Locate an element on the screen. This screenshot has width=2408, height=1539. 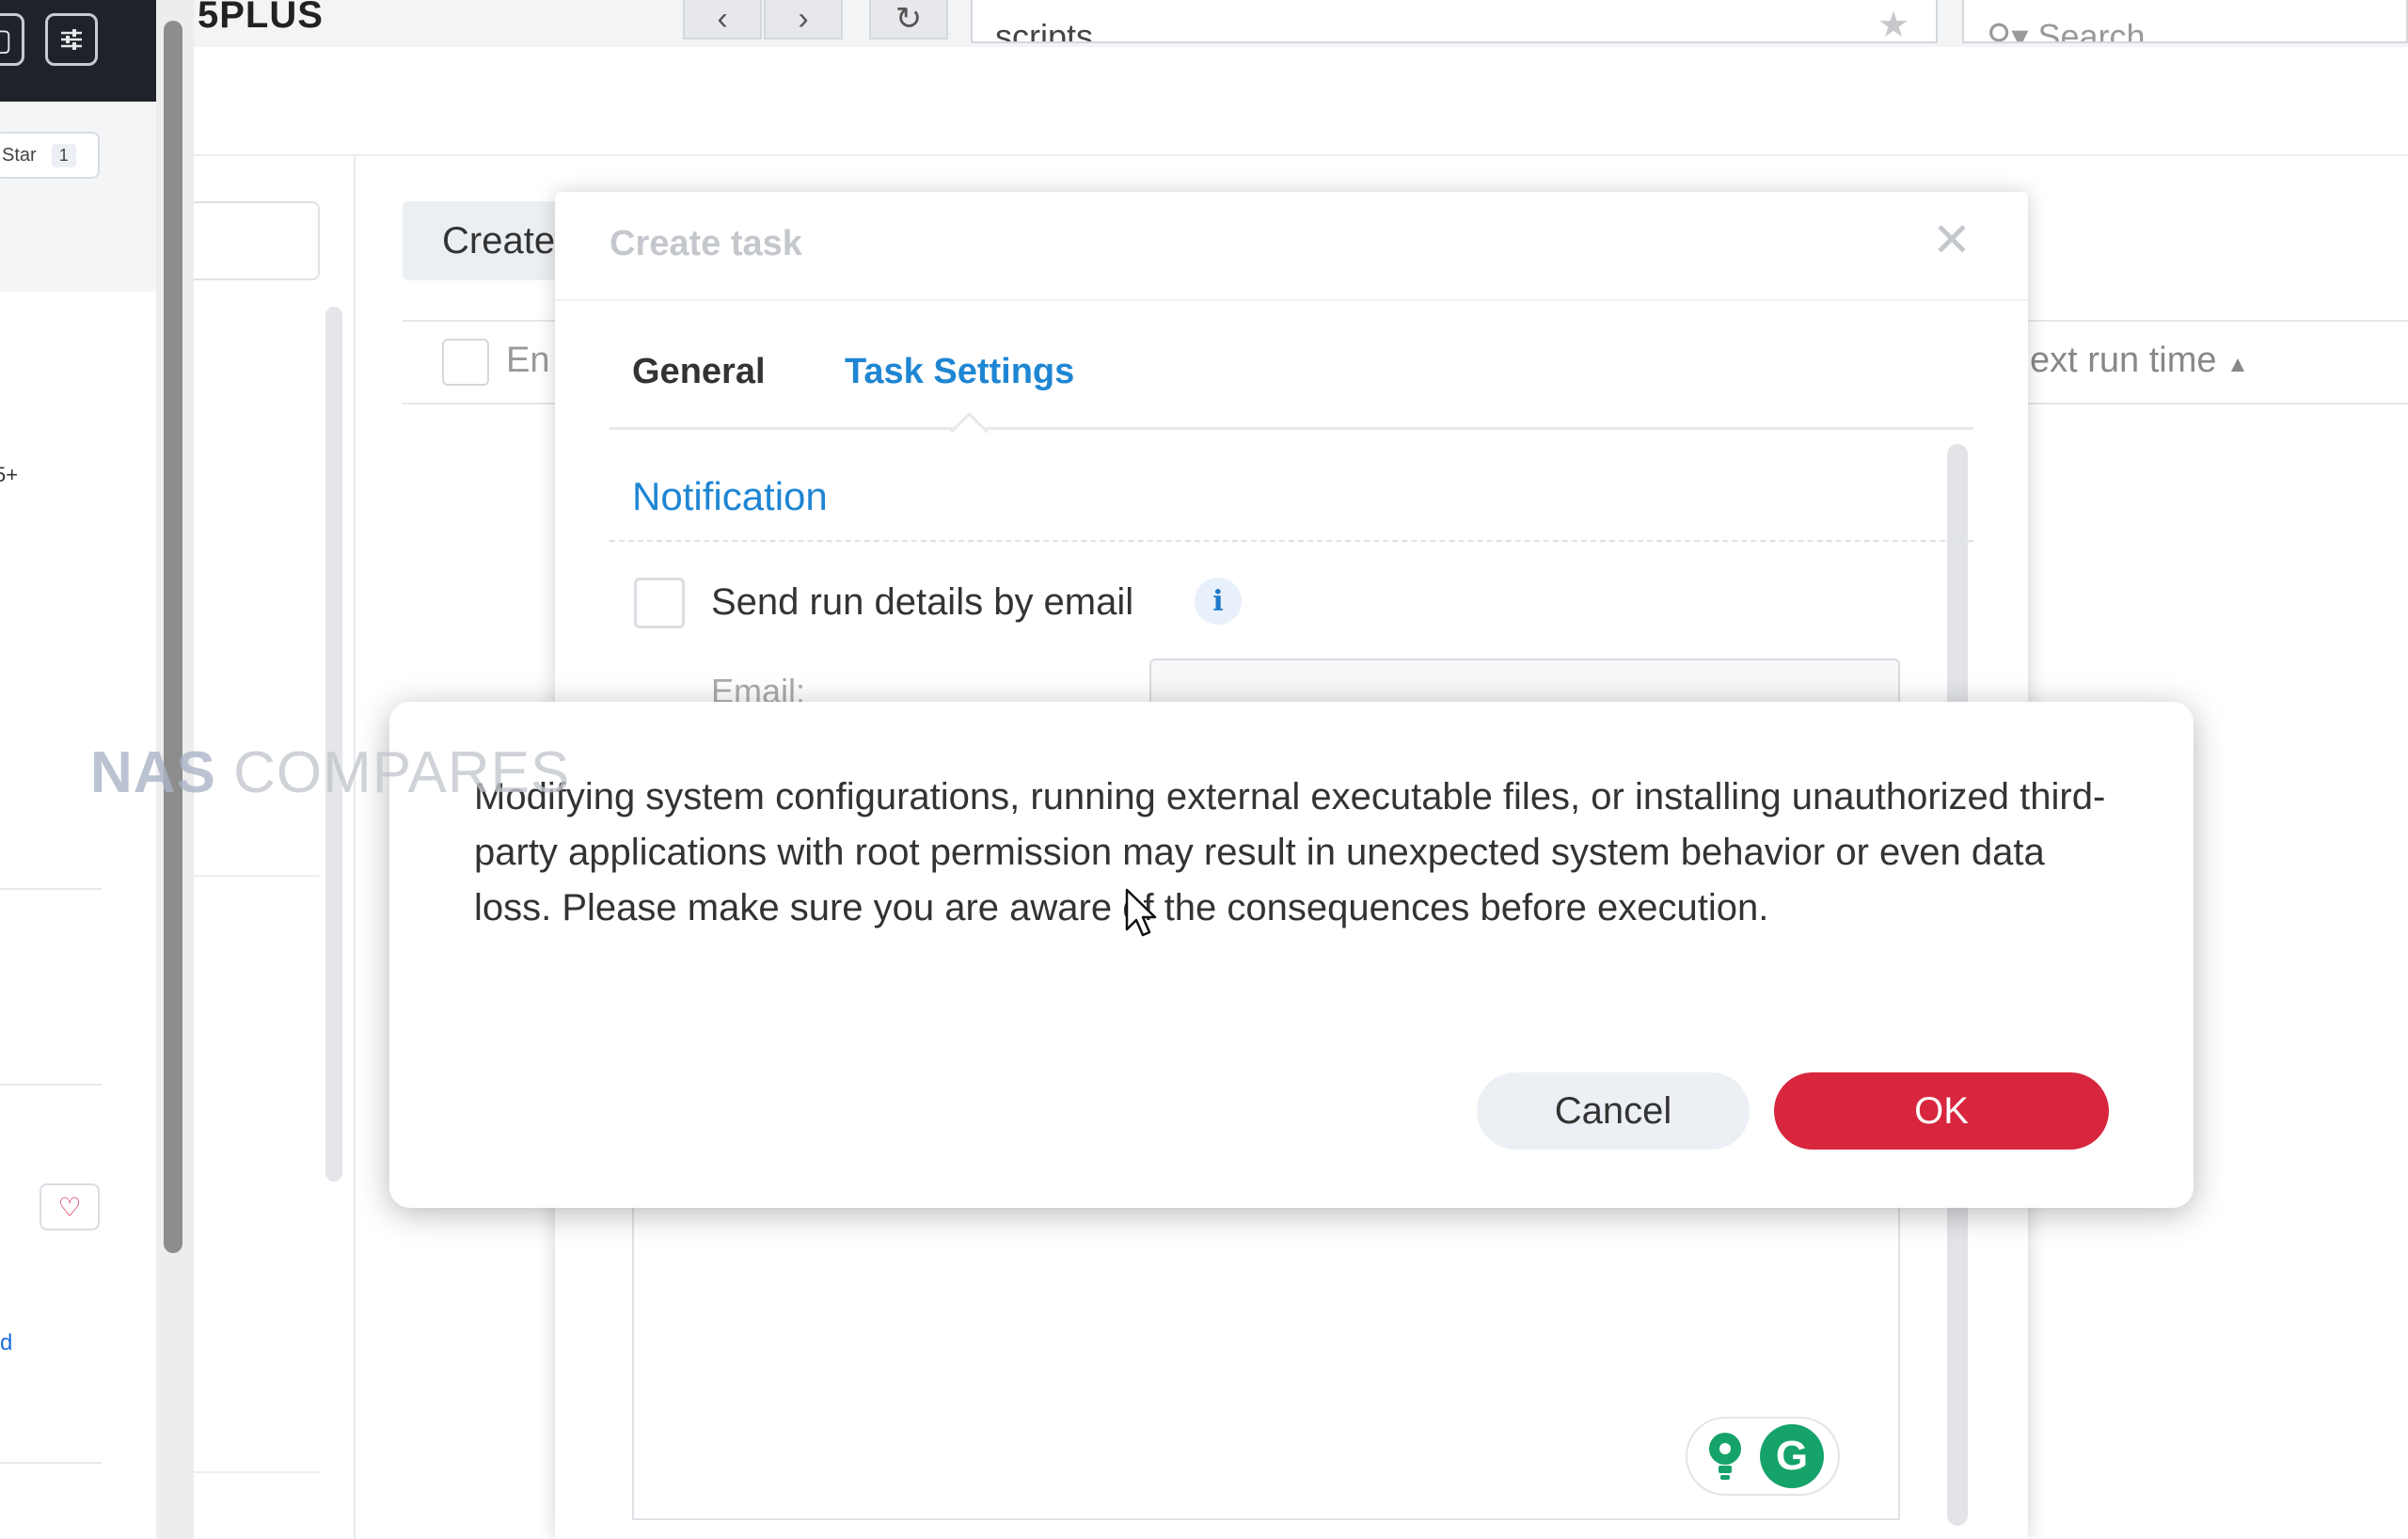
watermark-logo: NAS COMPARES is located at coordinates (330, 772).